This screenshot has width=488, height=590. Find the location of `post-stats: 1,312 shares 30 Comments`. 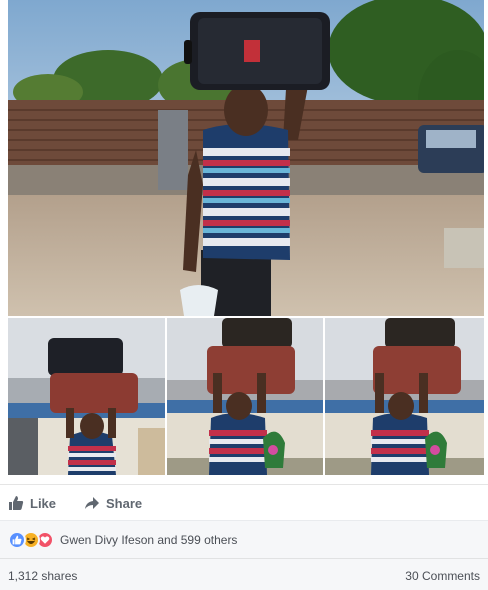

post-stats: 1,312 shares 30 Comments is located at coordinates (244, 574).